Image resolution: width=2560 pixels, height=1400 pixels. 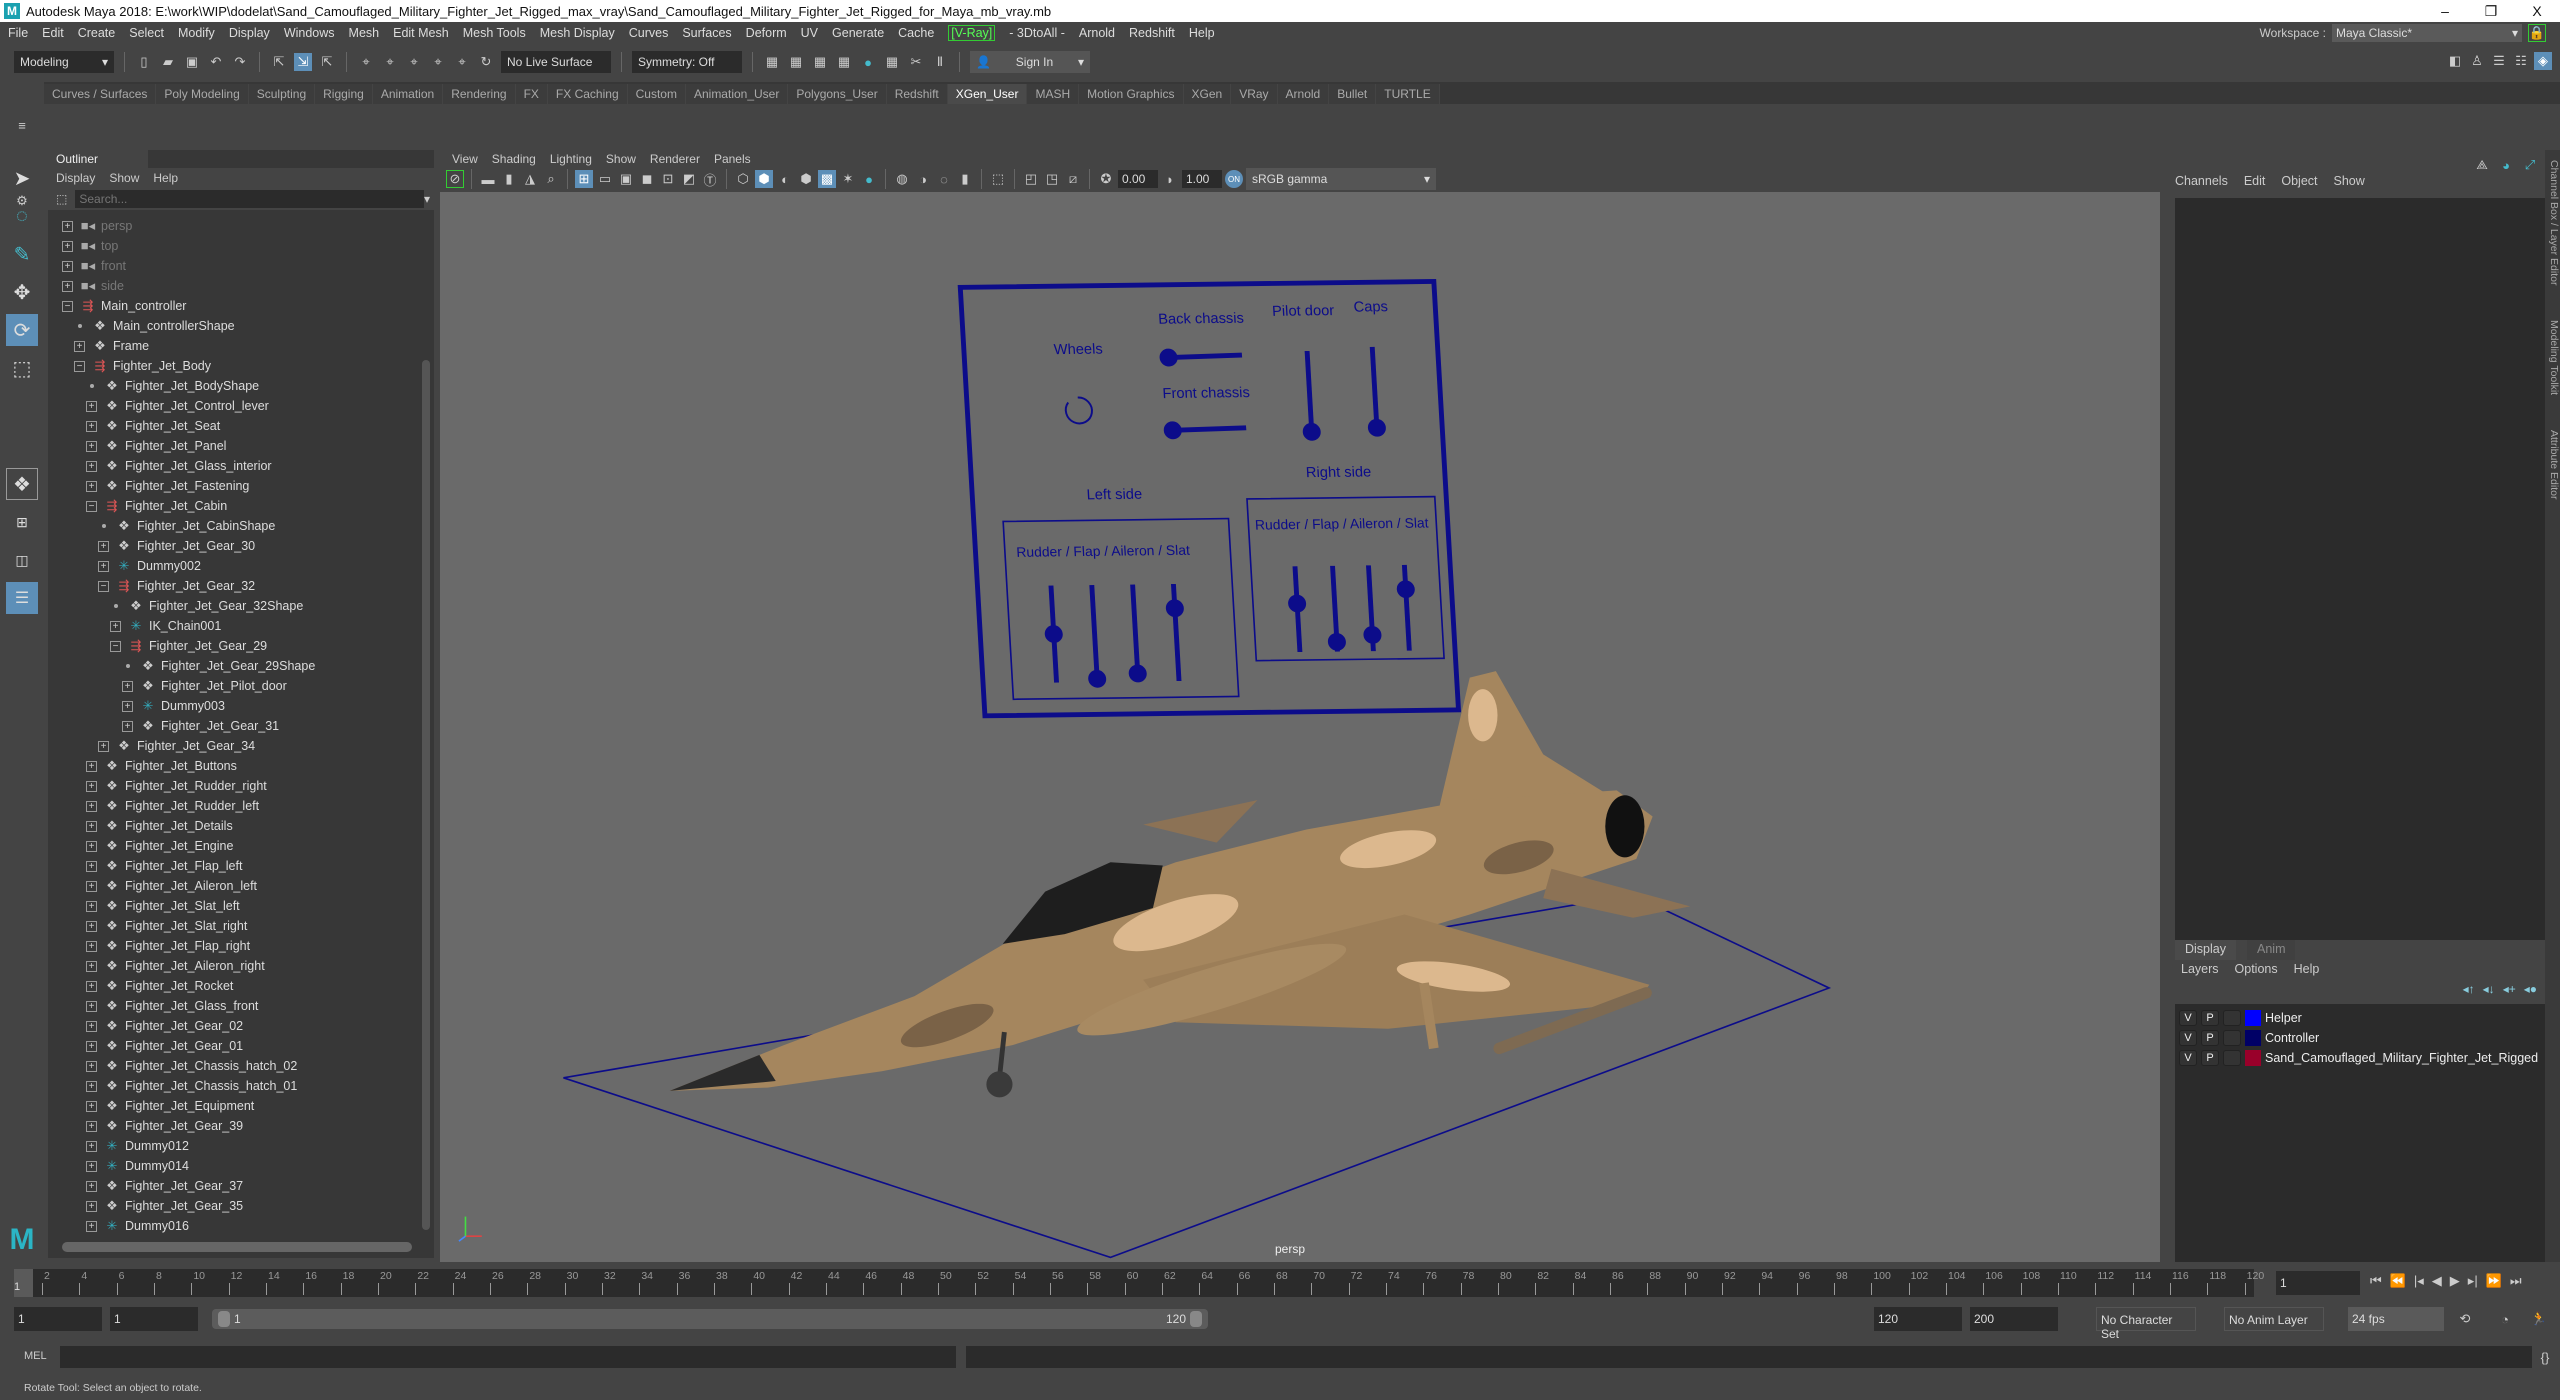 I want to click on collapse-icon: −, so click(x=115, y=646).